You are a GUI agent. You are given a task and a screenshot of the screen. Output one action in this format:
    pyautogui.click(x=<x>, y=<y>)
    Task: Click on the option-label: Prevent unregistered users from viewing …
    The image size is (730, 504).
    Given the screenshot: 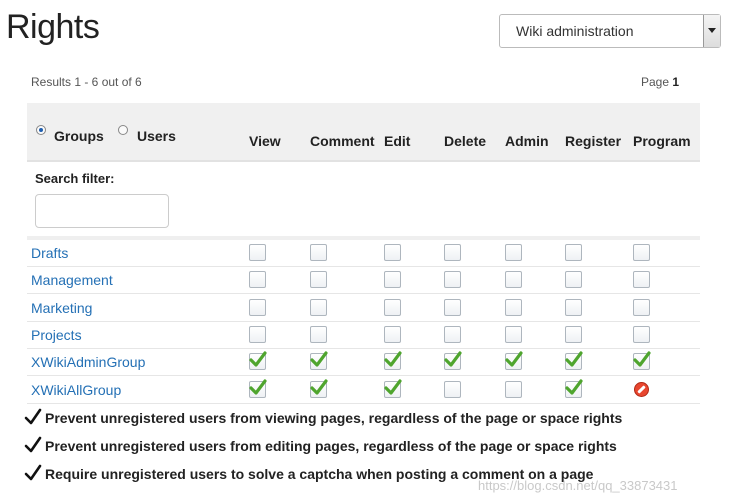 What is the action you would take?
    pyautogui.click(x=334, y=418)
    